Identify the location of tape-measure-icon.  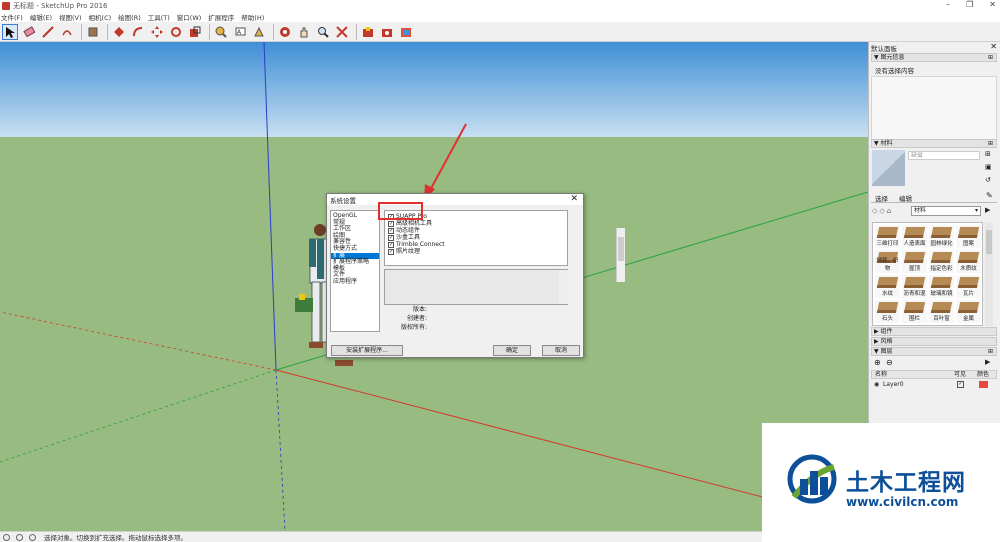
(221, 32).